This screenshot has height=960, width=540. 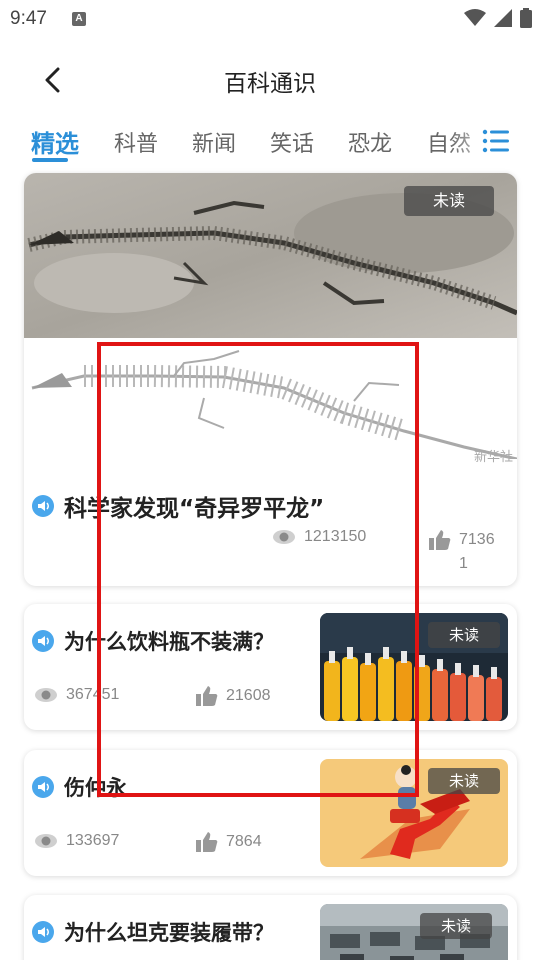 I want to click on status-icons, so click(x=498, y=18).